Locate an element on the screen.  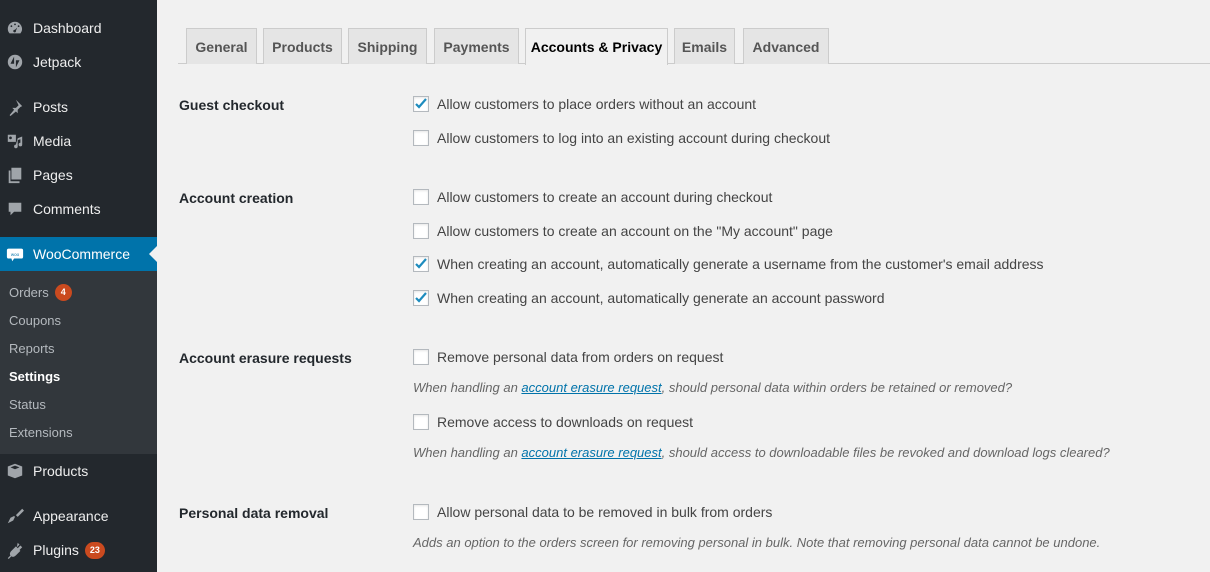
tab-products: Products is located at coordinates (302, 46).